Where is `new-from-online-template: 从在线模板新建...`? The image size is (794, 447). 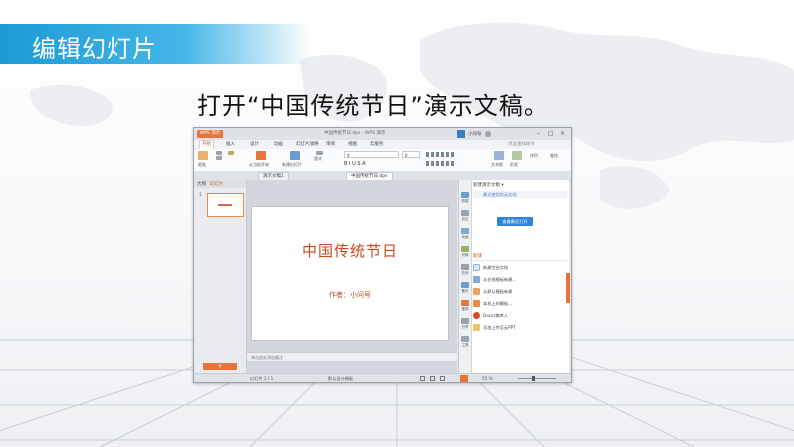 new-from-online-template: 从在线模板新建... is located at coordinates (499, 280).